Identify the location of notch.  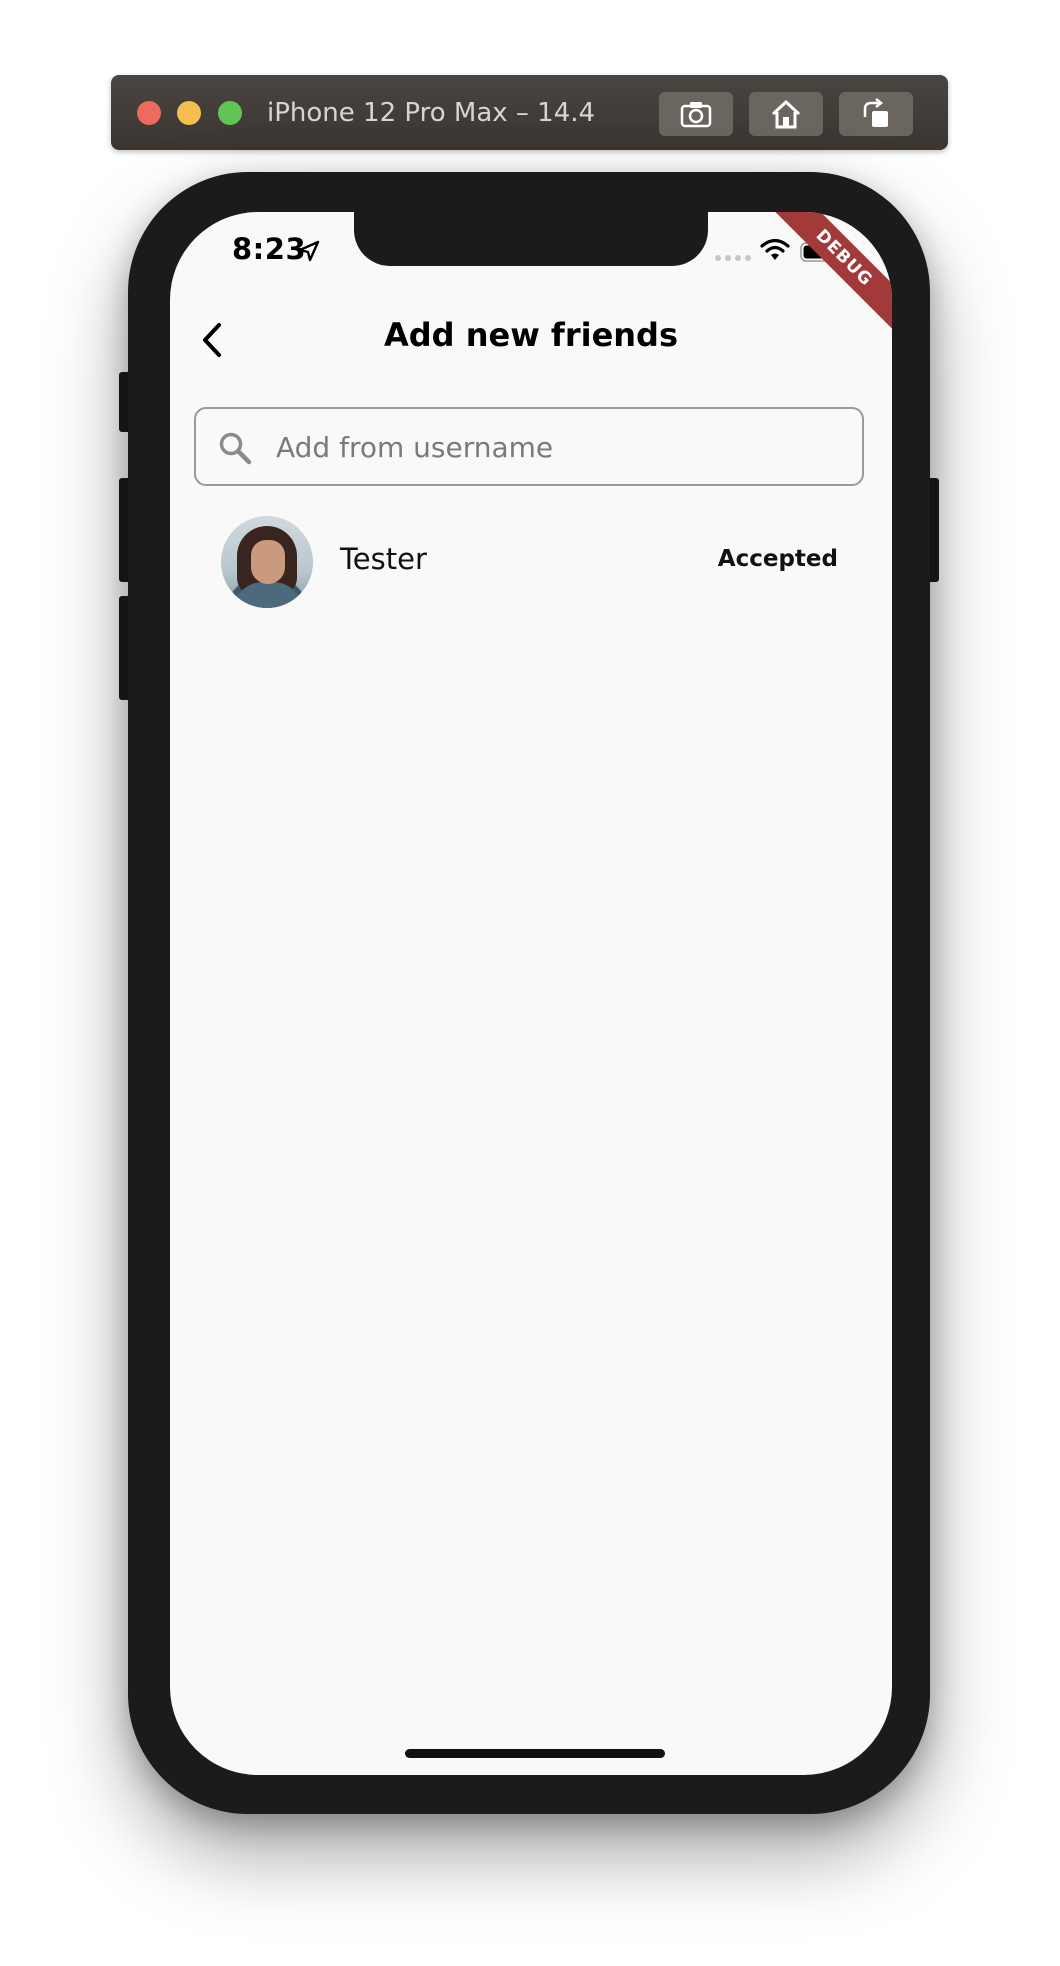
(531, 239).